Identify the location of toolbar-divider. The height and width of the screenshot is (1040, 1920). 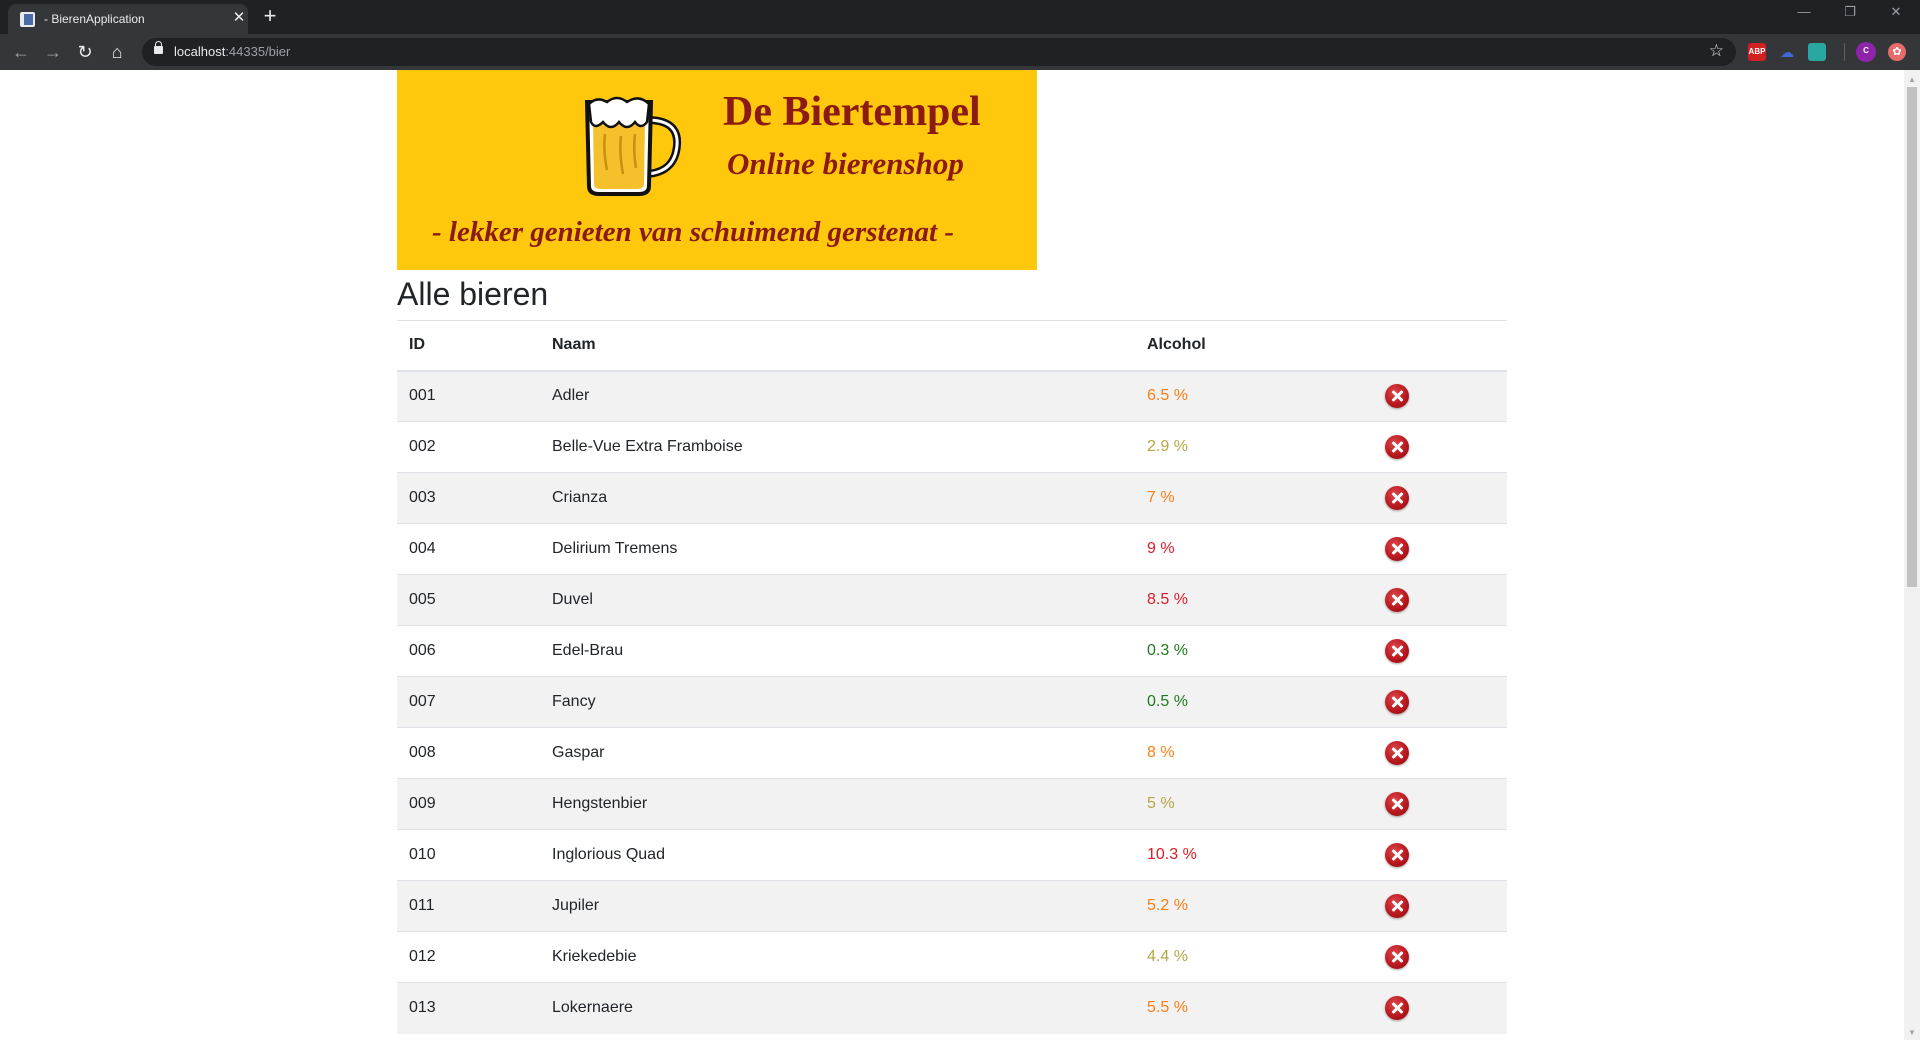
(1844, 52).